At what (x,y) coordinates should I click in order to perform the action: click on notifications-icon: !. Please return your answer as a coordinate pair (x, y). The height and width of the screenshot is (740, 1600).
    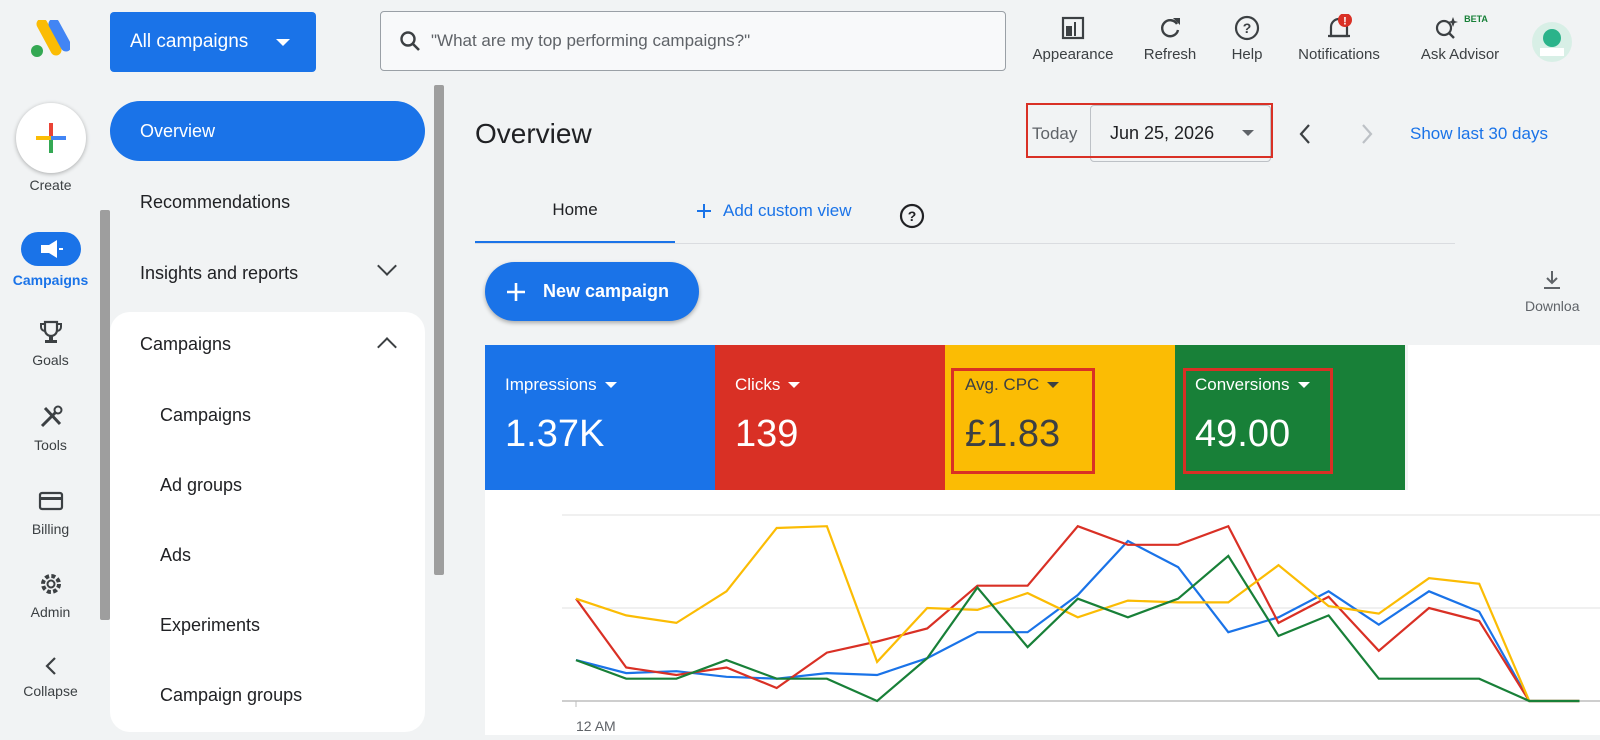
    Looking at the image, I should click on (1340, 26).